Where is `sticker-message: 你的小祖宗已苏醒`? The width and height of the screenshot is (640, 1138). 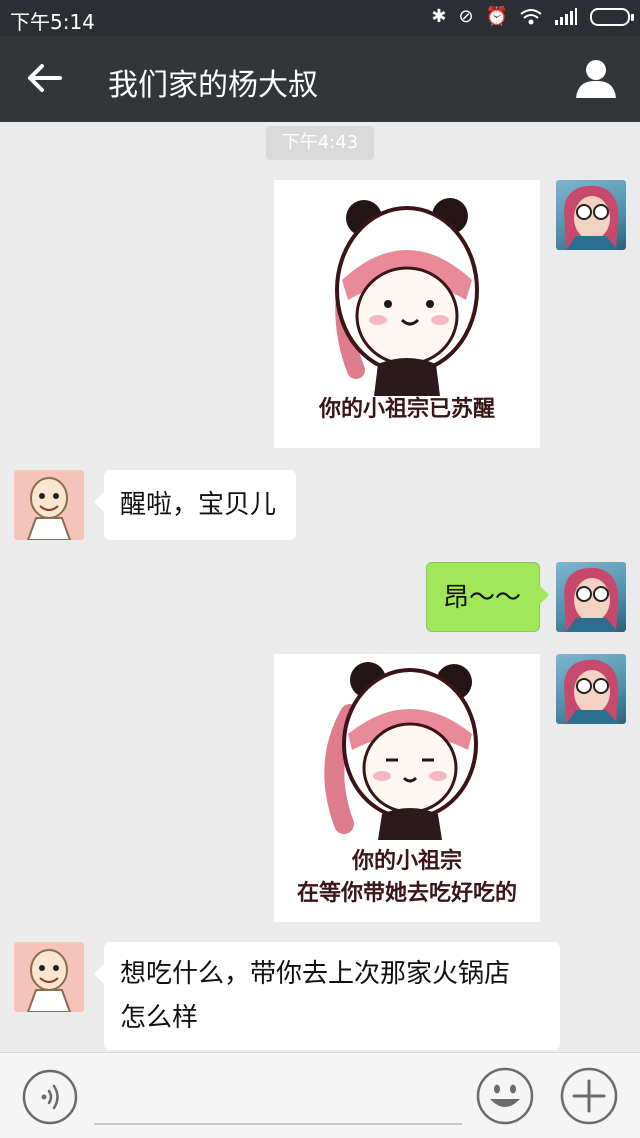 sticker-message: 你的小祖宗已苏醒 is located at coordinates (407, 314).